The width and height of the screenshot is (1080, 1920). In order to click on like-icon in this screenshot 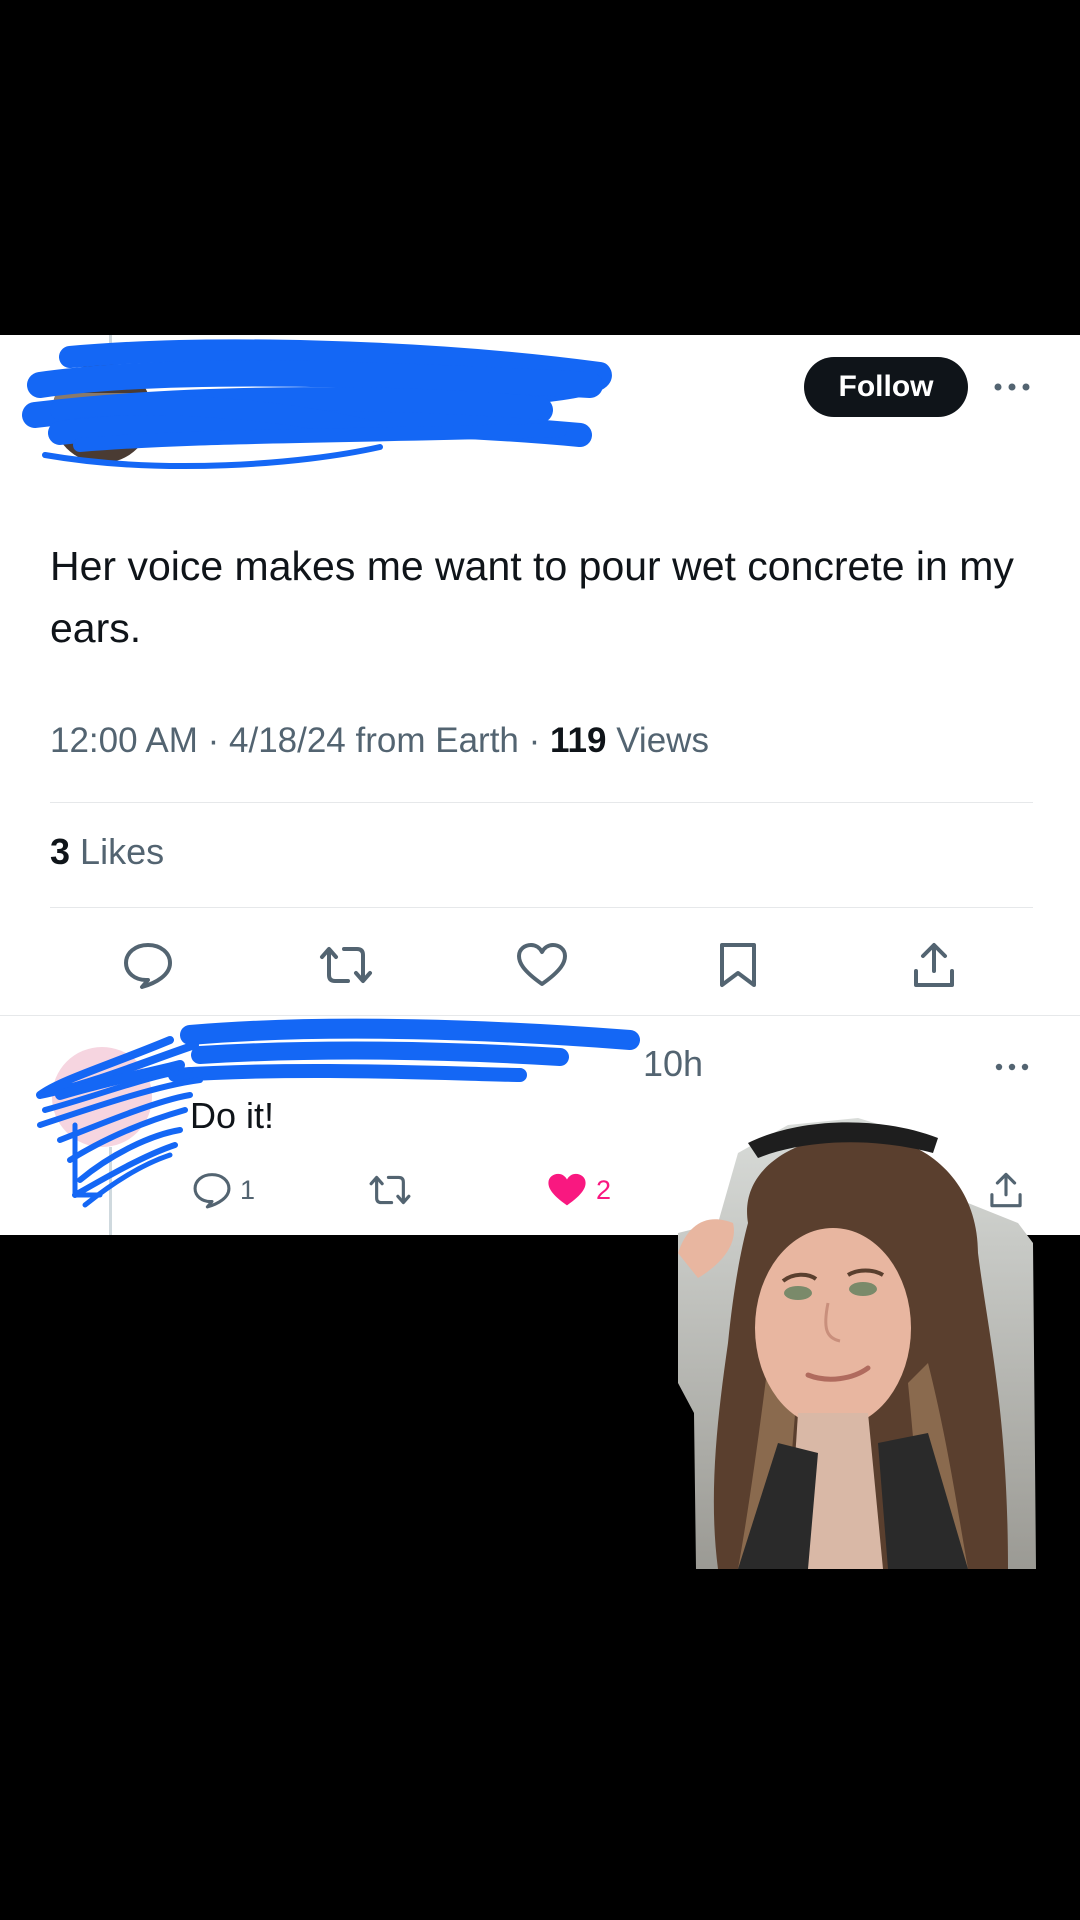, I will do `click(542, 964)`.